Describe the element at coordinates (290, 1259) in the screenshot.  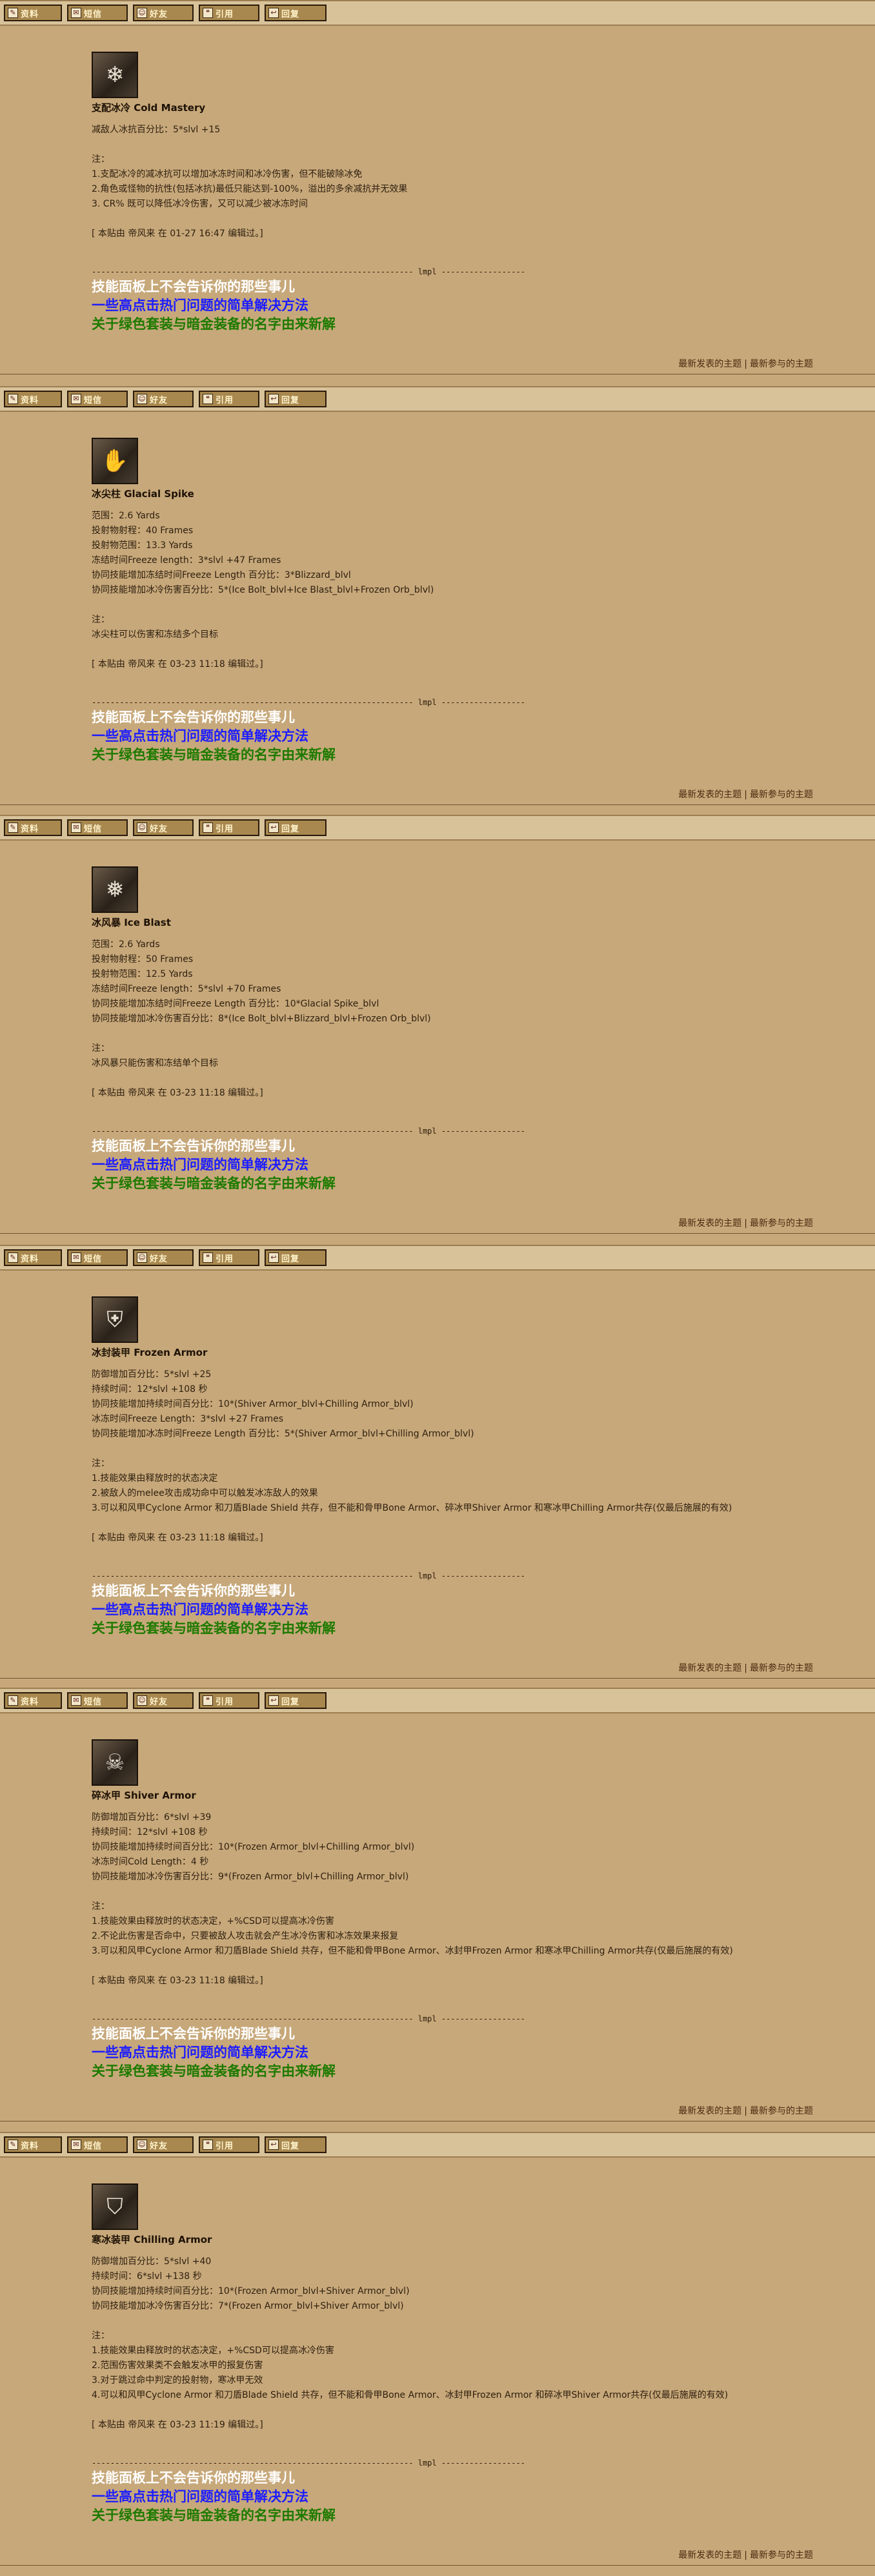
I see `button-label: 回复` at that location.